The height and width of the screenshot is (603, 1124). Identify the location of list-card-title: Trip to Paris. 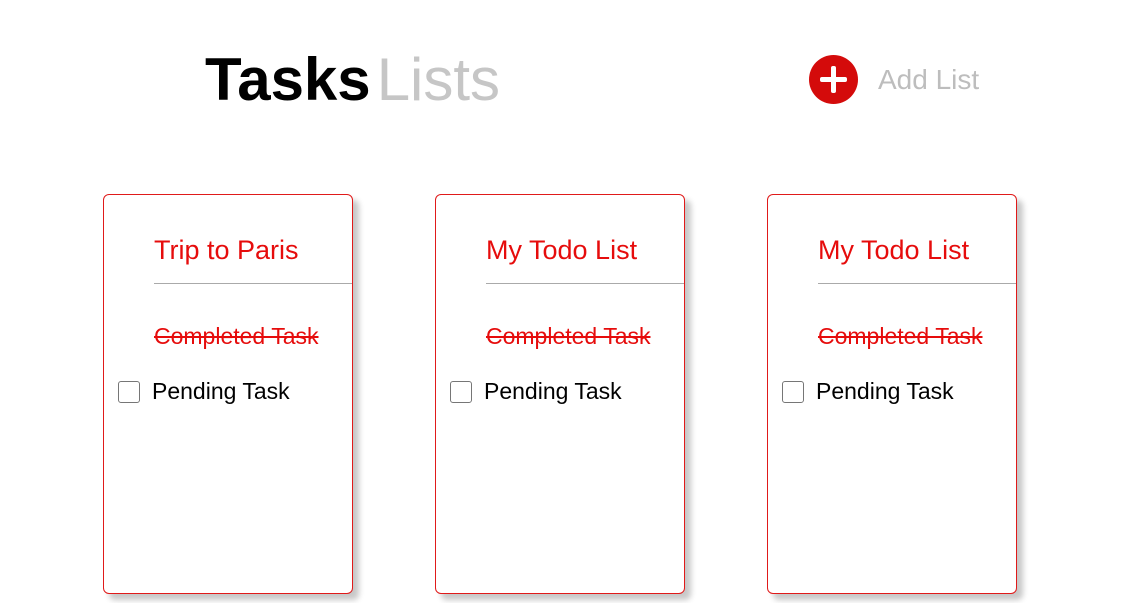
(226, 250).